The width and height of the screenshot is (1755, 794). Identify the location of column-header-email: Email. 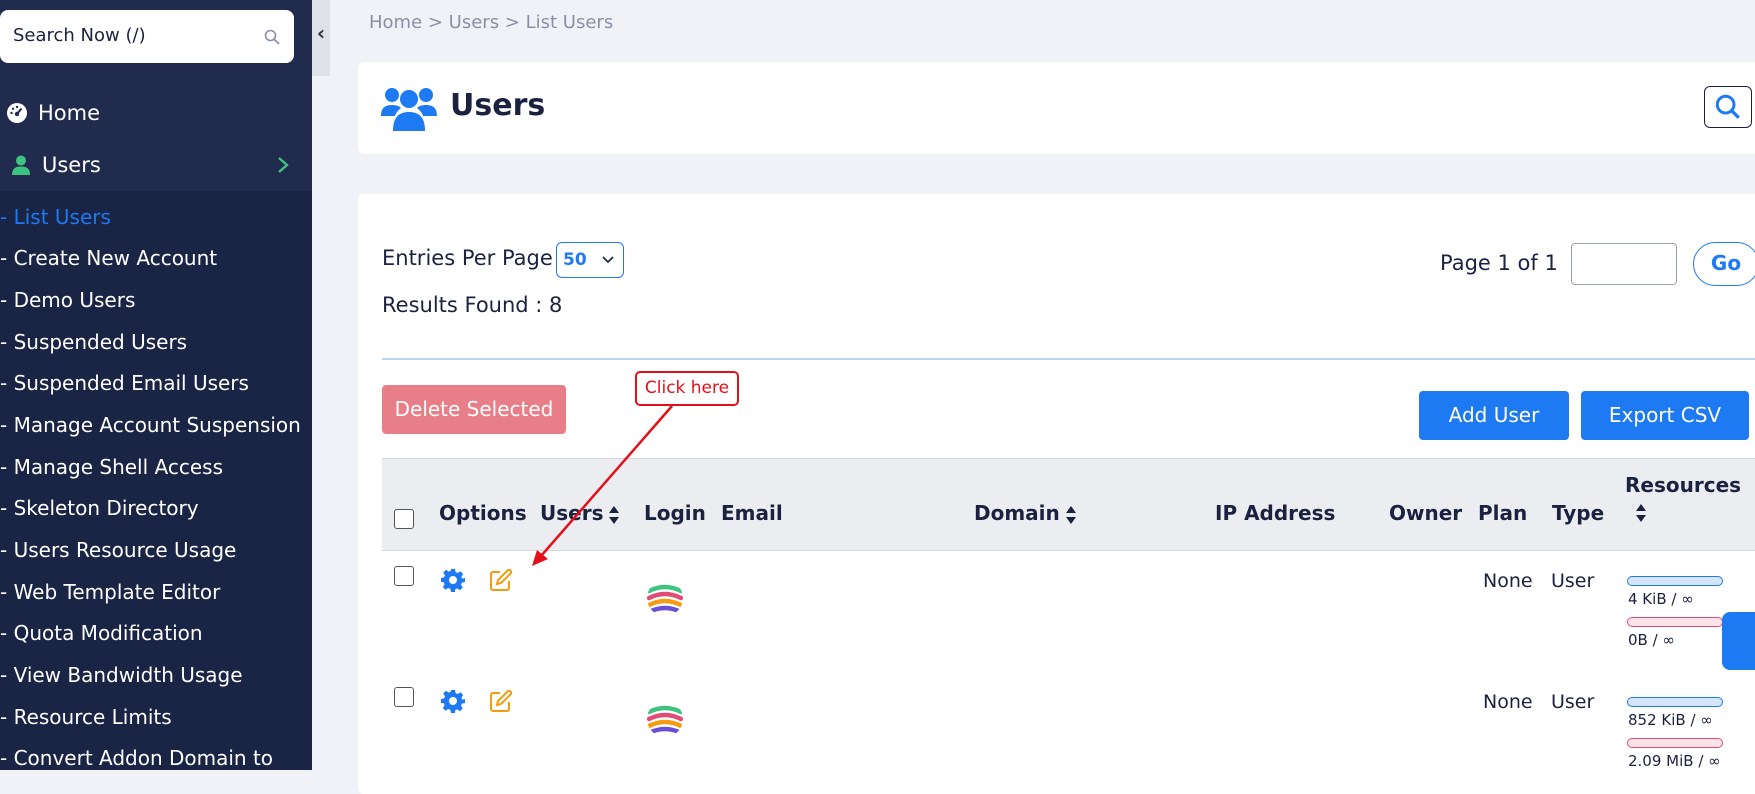
(752, 513).